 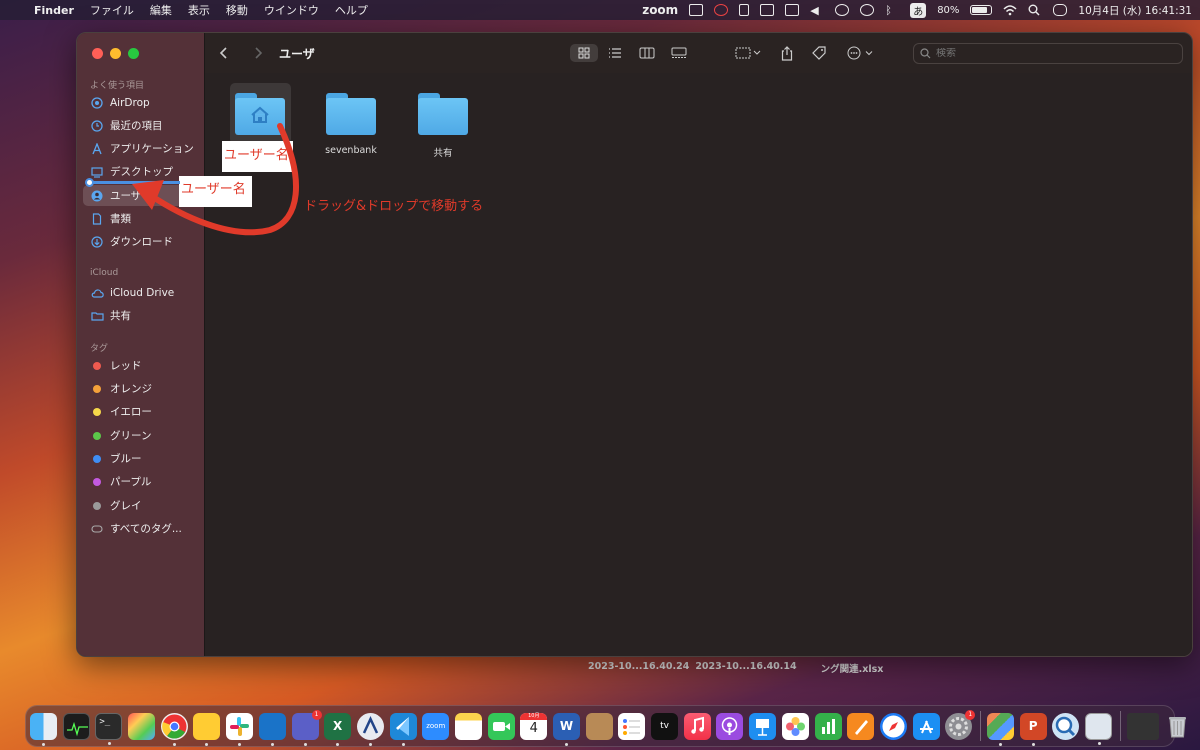 What do you see at coordinates (981, 10) in the screenshot?
I see `battery-icon` at bounding box center [981, 10].